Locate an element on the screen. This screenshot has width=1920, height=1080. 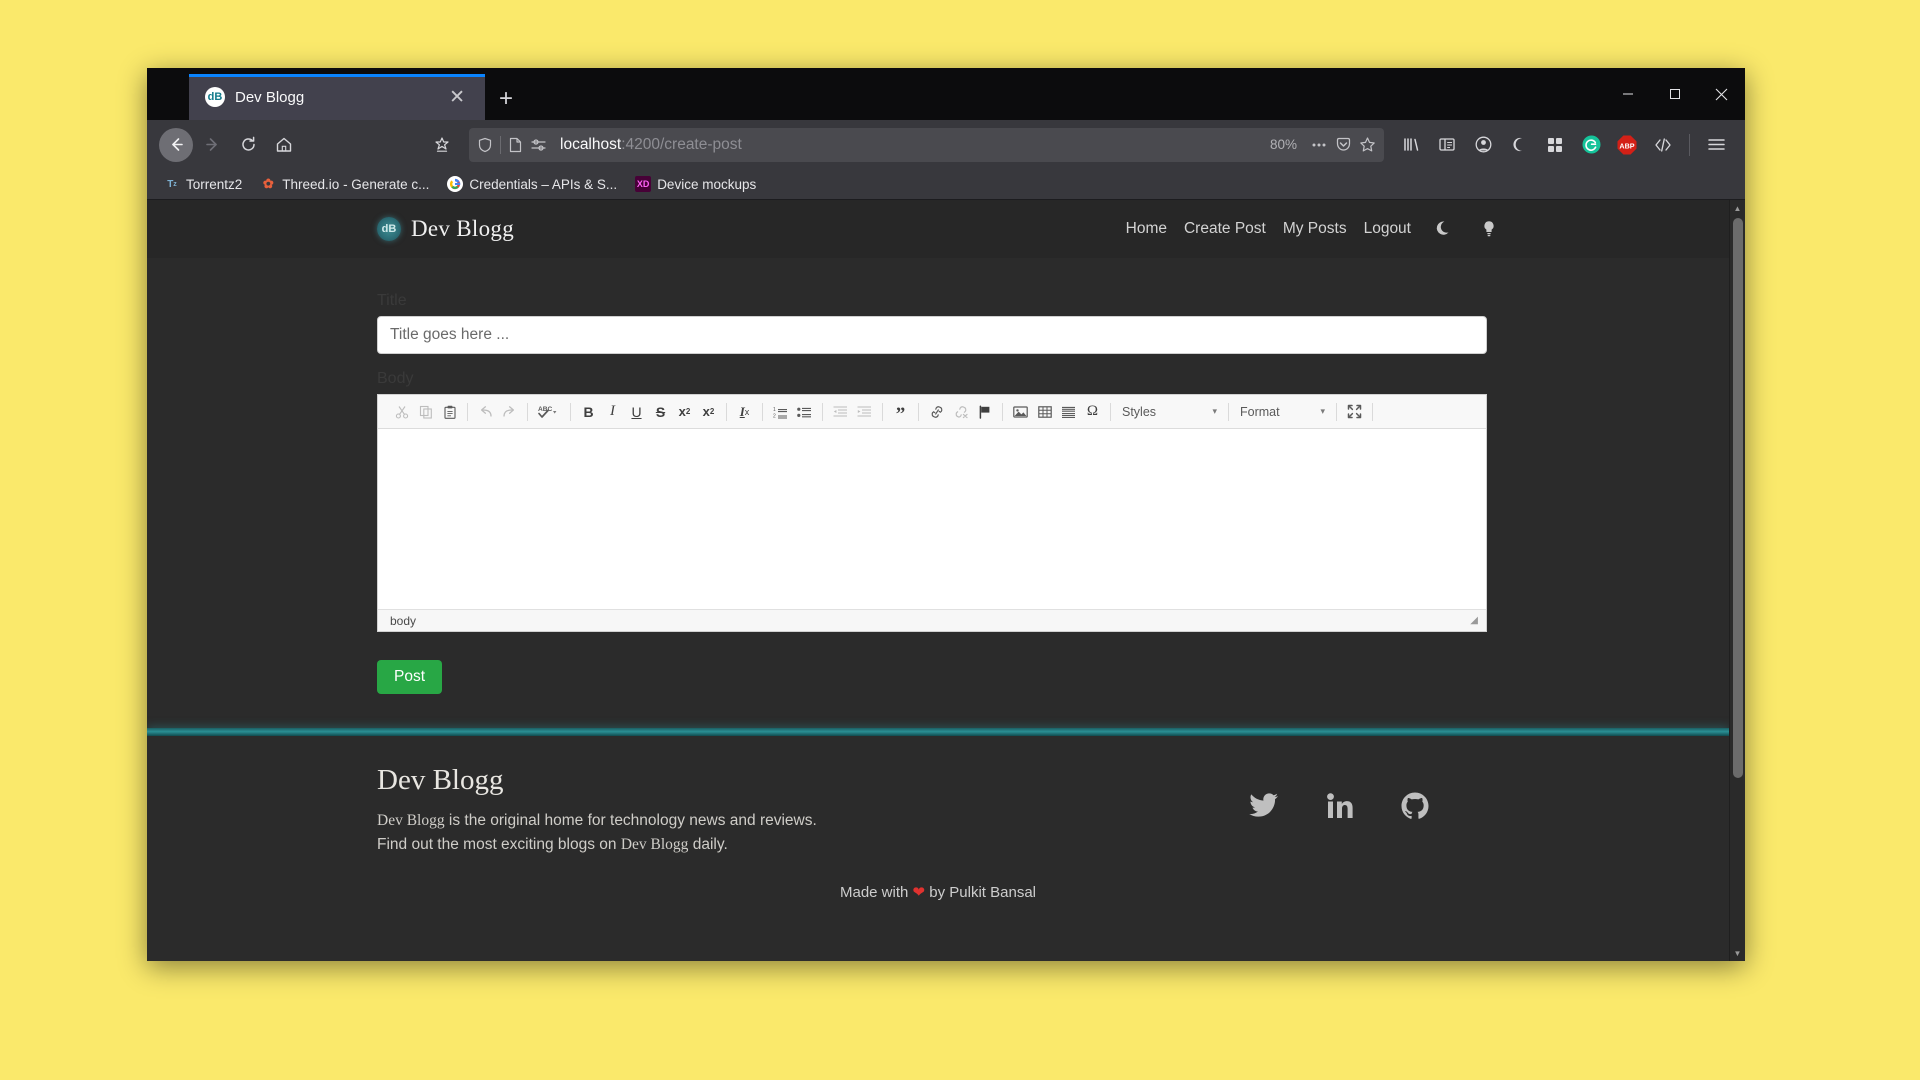
close-window-icon is located at coordinates (1721, 94).